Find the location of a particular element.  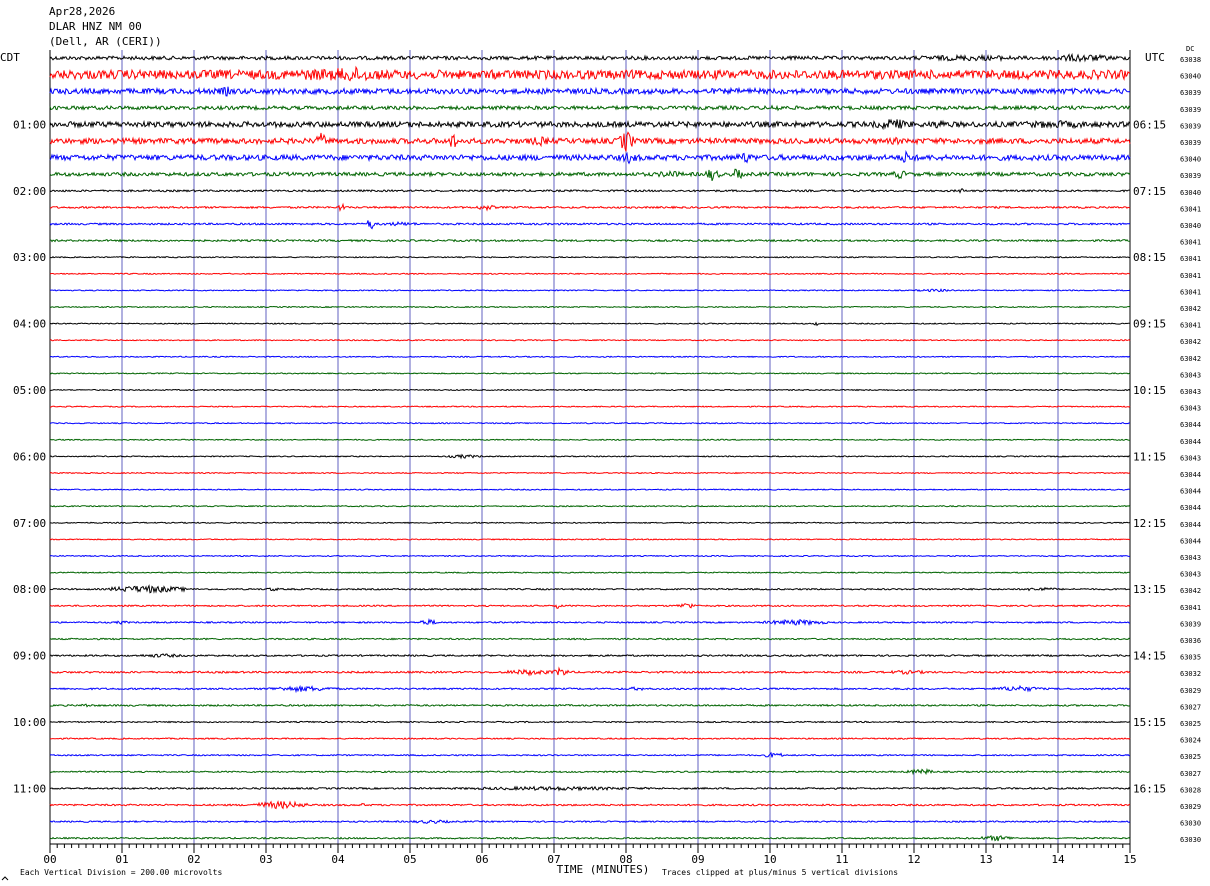

left-hour-label: 02:00 is located at coordinates (29, 191).